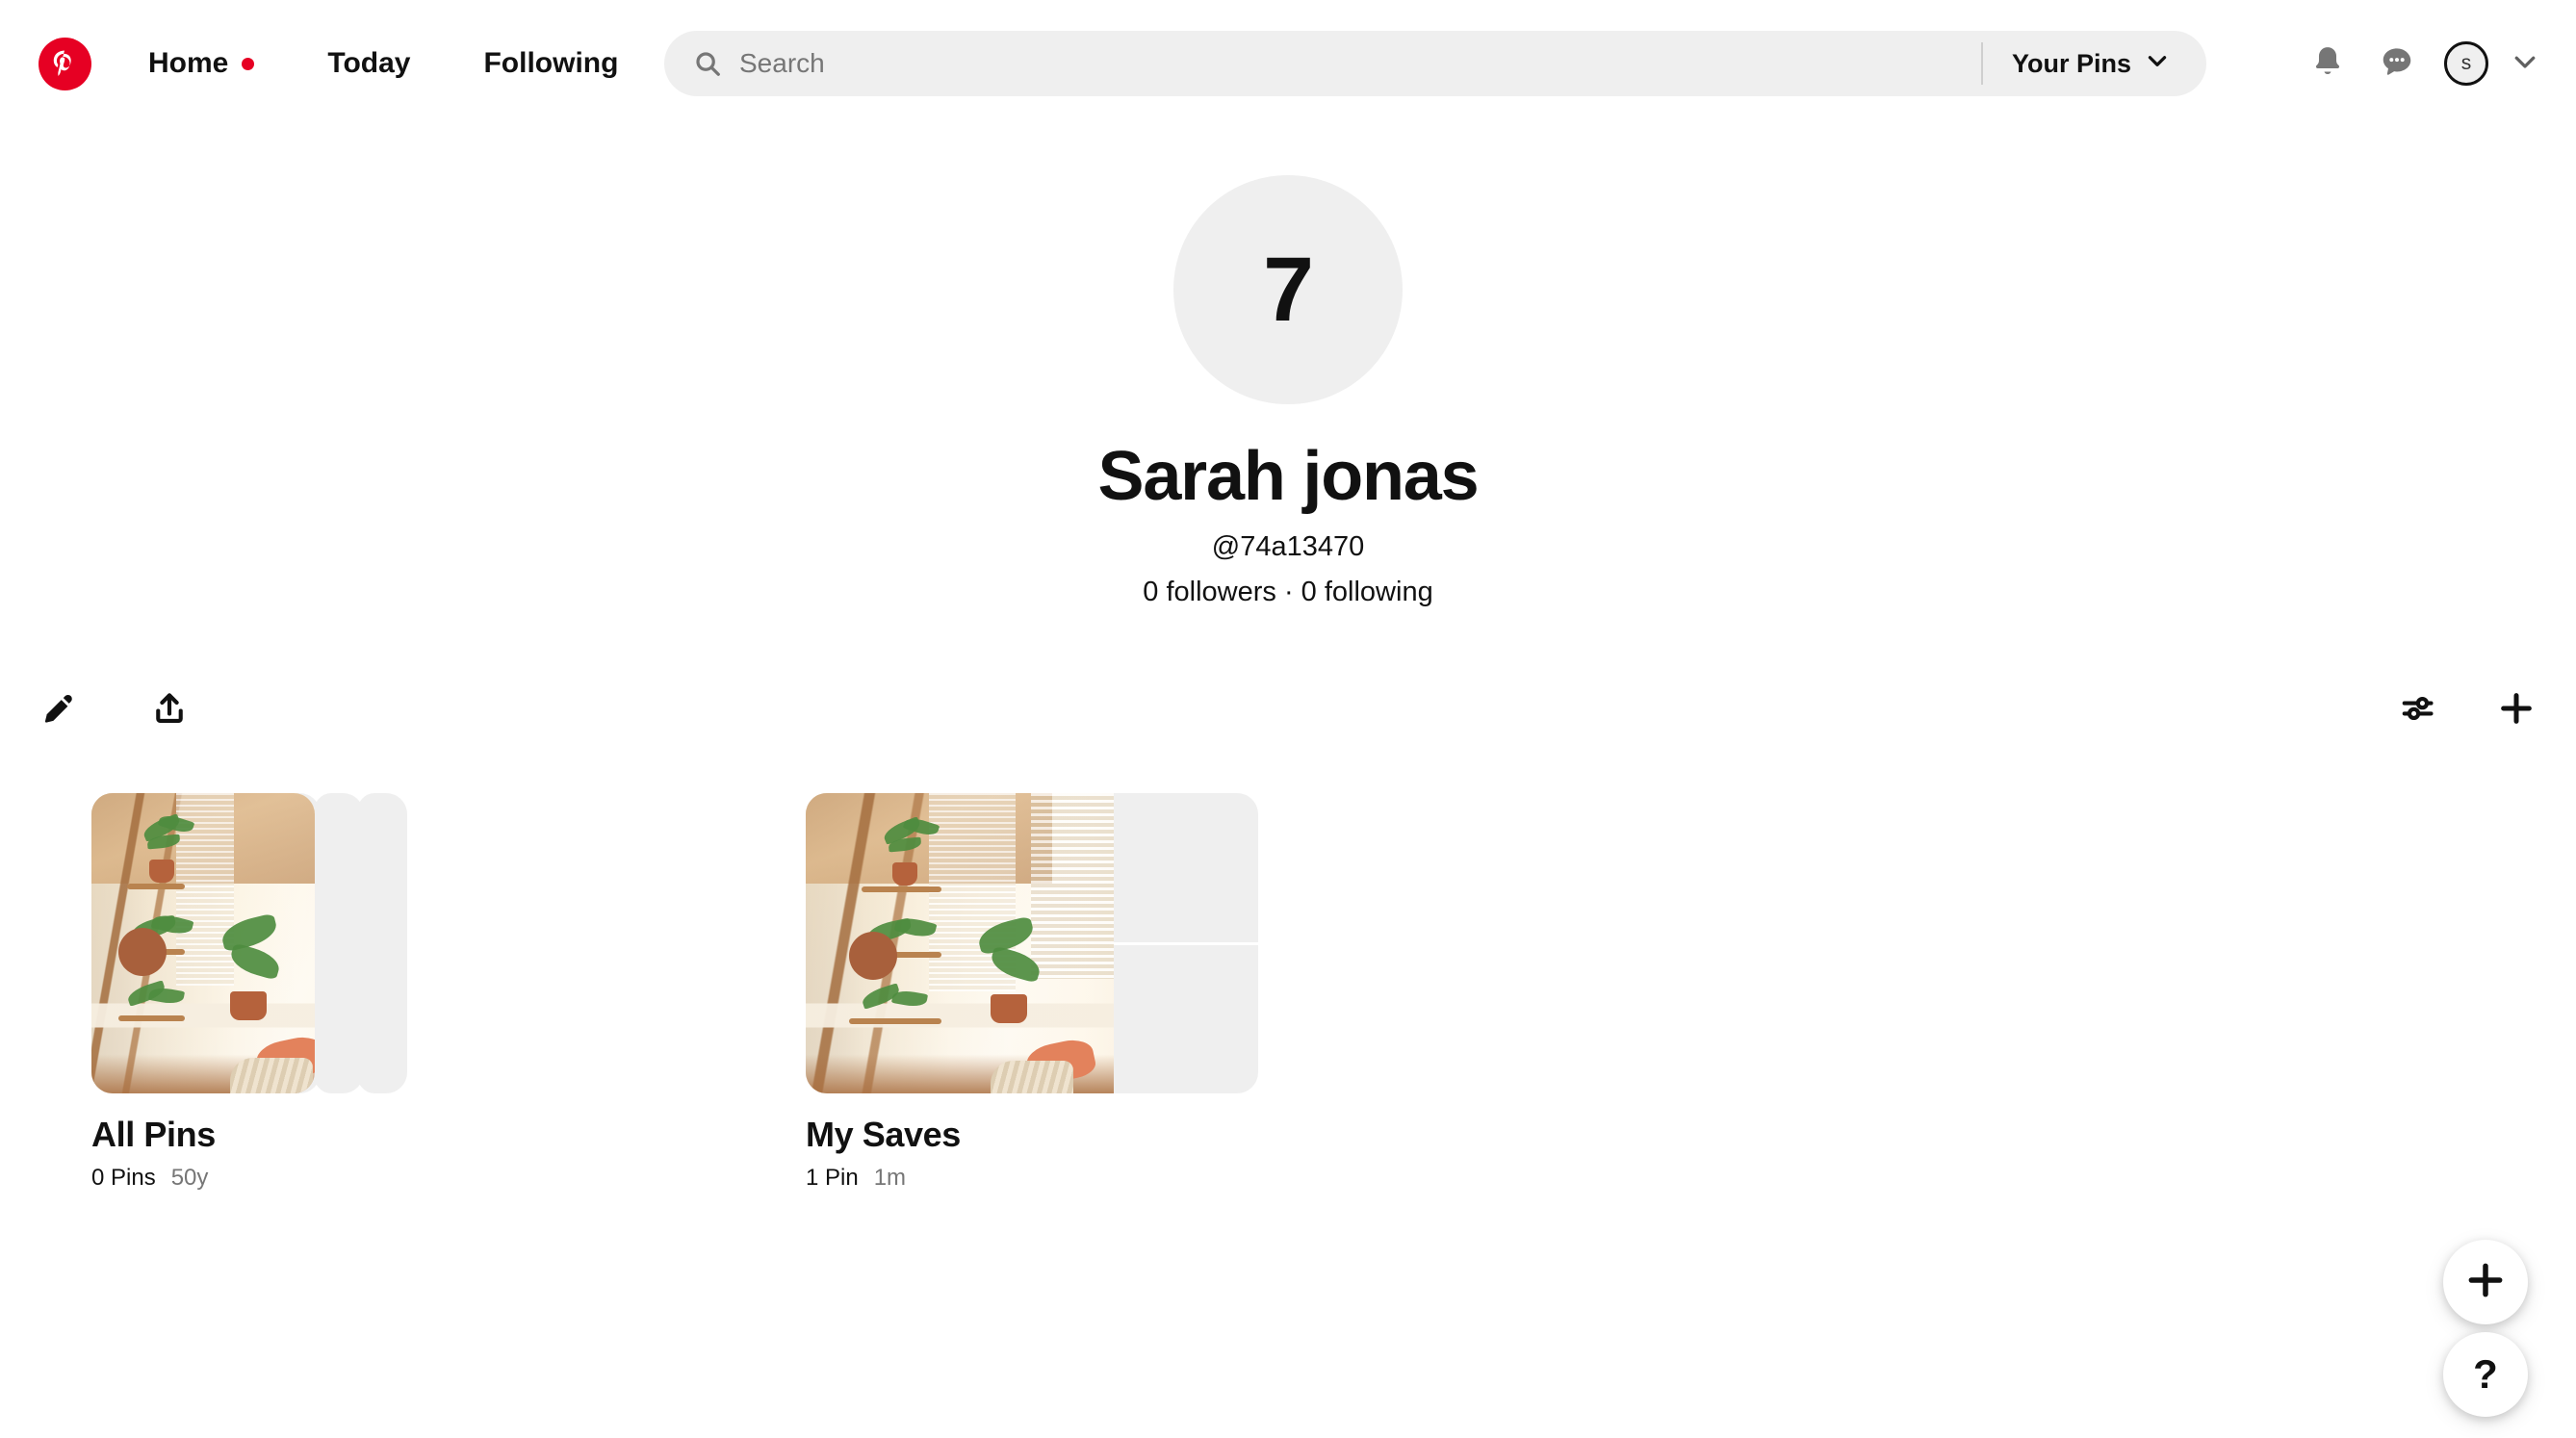 This screenshot has height=1438, width=2576. I want to click on profile-handle: @74a13470, so click(1288, 546).